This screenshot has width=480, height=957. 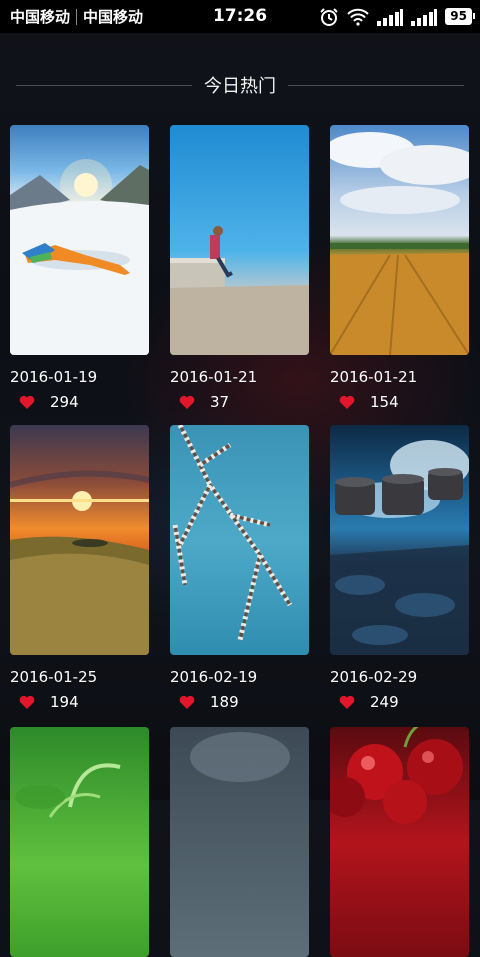 I want to click on likes-value: 189, so click(x=224, y=702).